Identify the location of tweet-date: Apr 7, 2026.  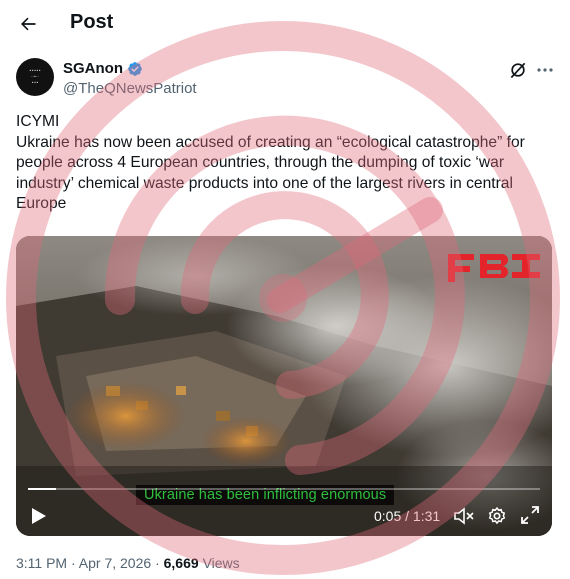
(115, 563).